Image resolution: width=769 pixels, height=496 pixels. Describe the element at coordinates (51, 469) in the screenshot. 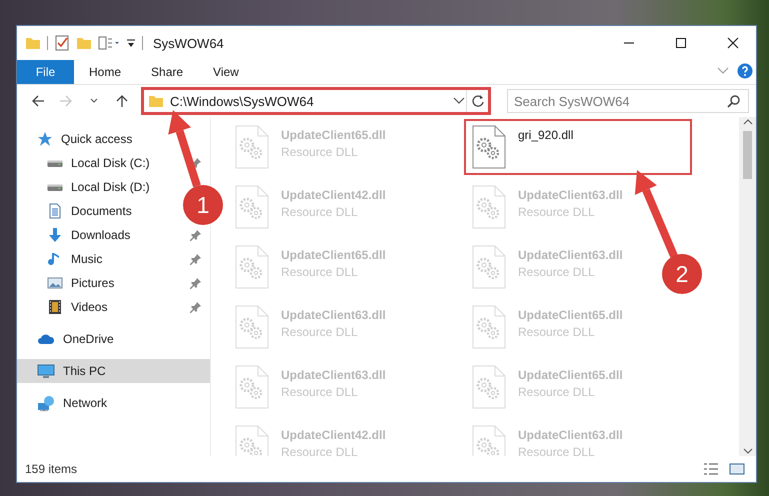

I see `item-count: 159 items` at that location.